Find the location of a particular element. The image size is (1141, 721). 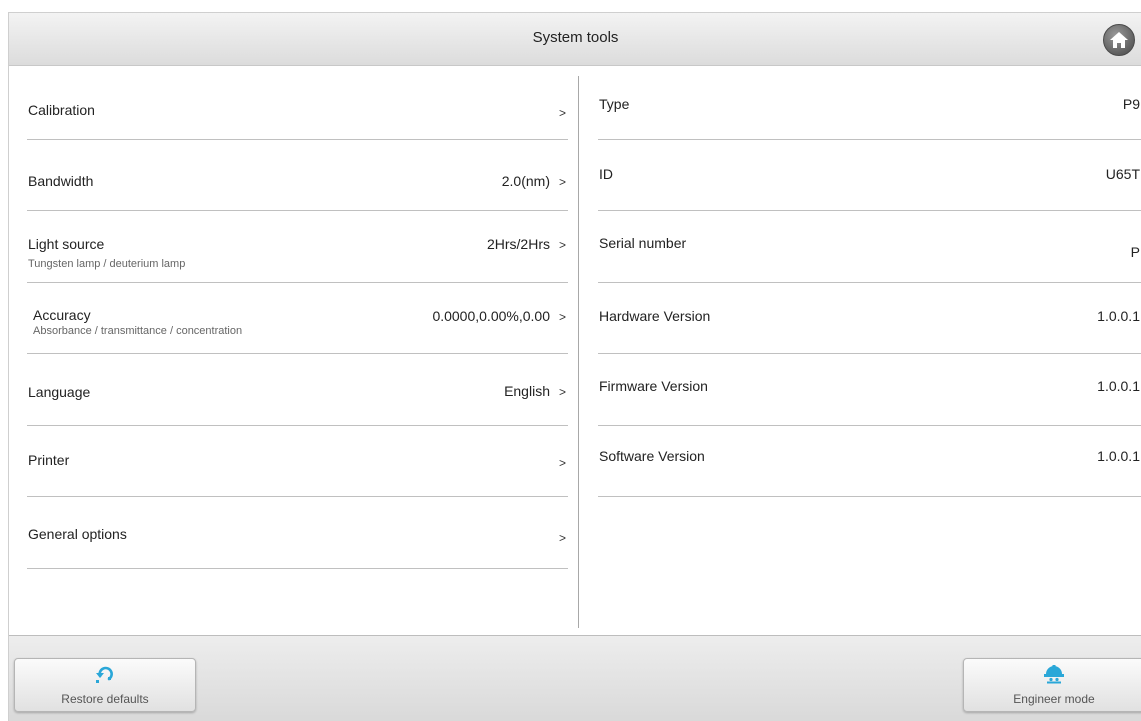

home-icon is located at coordinates (1119, 40).